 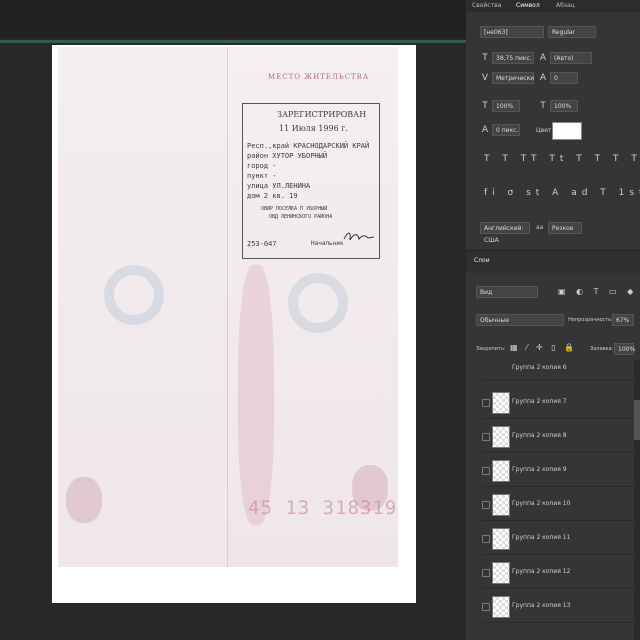 What do you see at coordinates (359, 236) in the screenshot?
I see `signature` at bounding box center [359, 236].